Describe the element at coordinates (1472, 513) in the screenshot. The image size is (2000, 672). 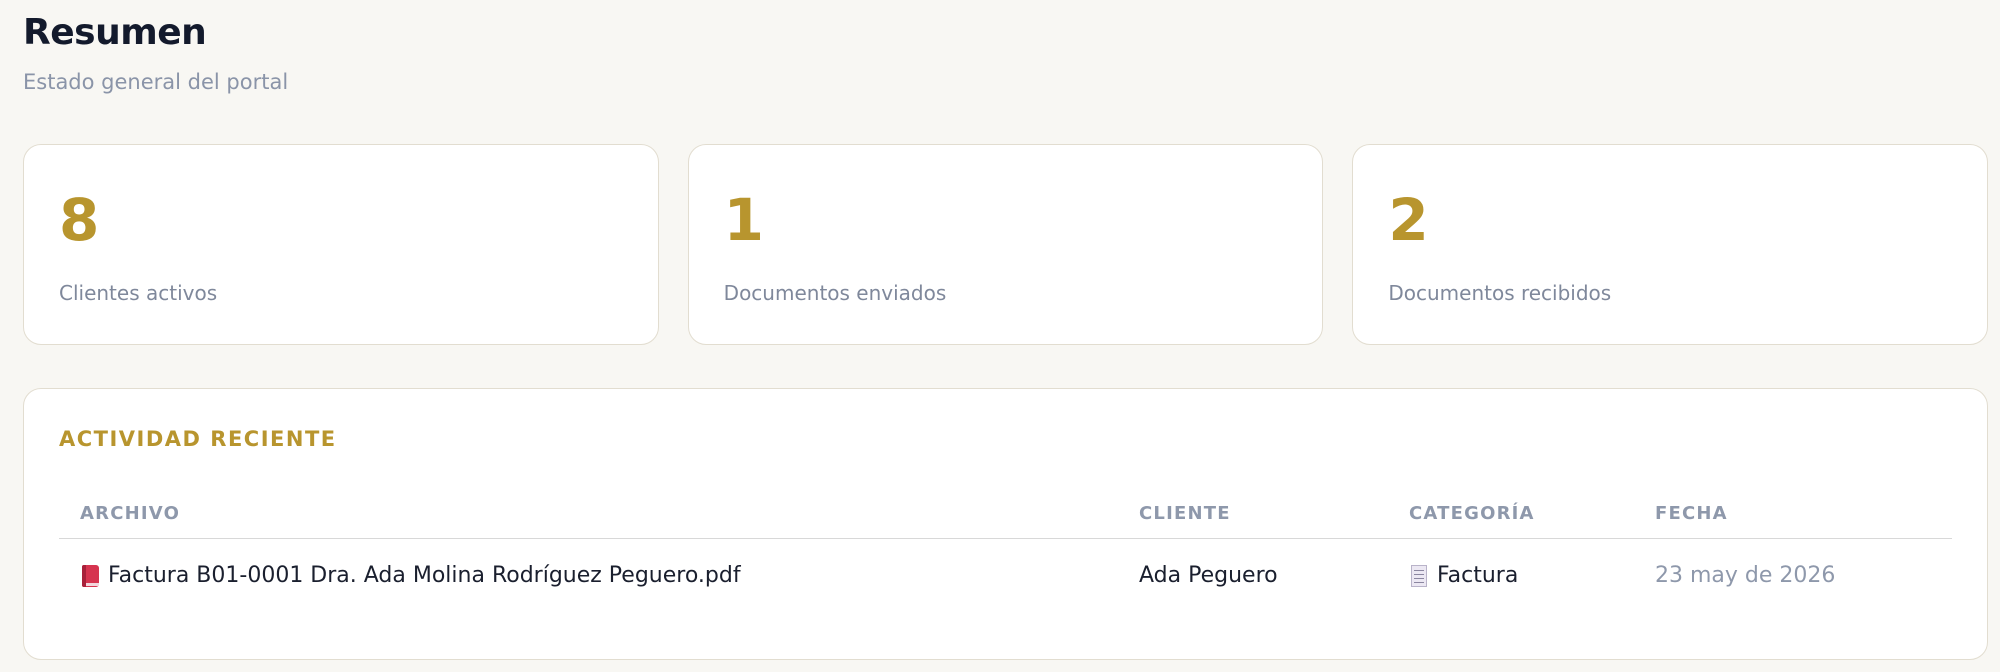
I see `column-header-categoria: CATEGORÍA` at that location.